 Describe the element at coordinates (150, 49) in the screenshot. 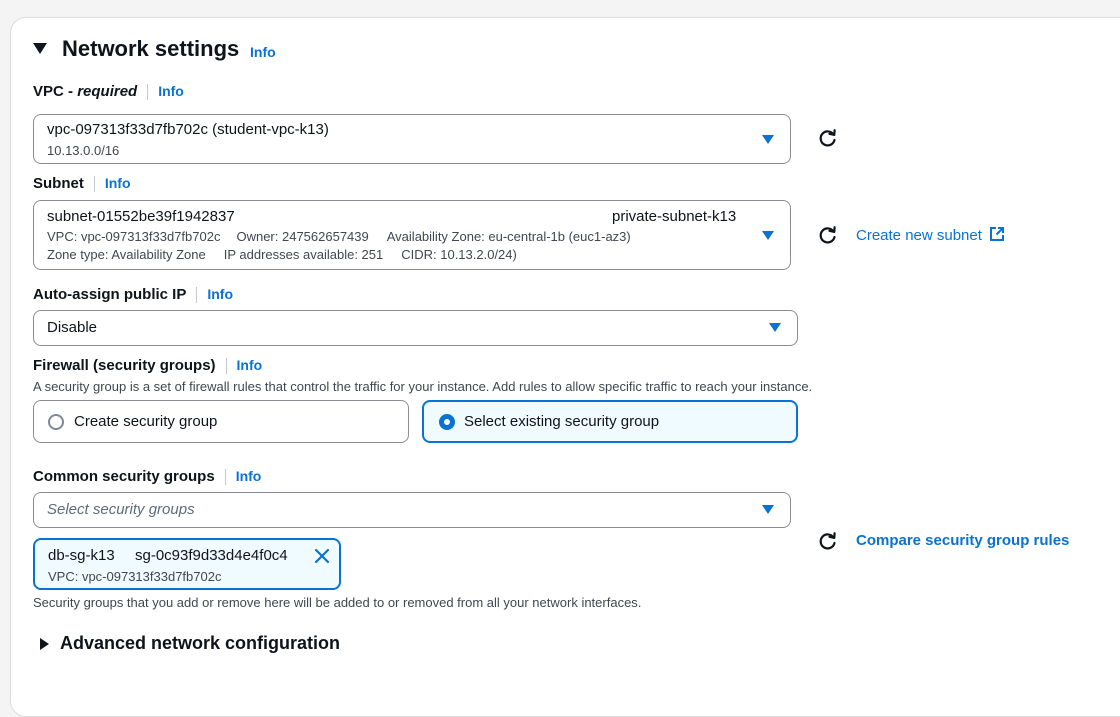

I see `section-title: Network settings` at that location.